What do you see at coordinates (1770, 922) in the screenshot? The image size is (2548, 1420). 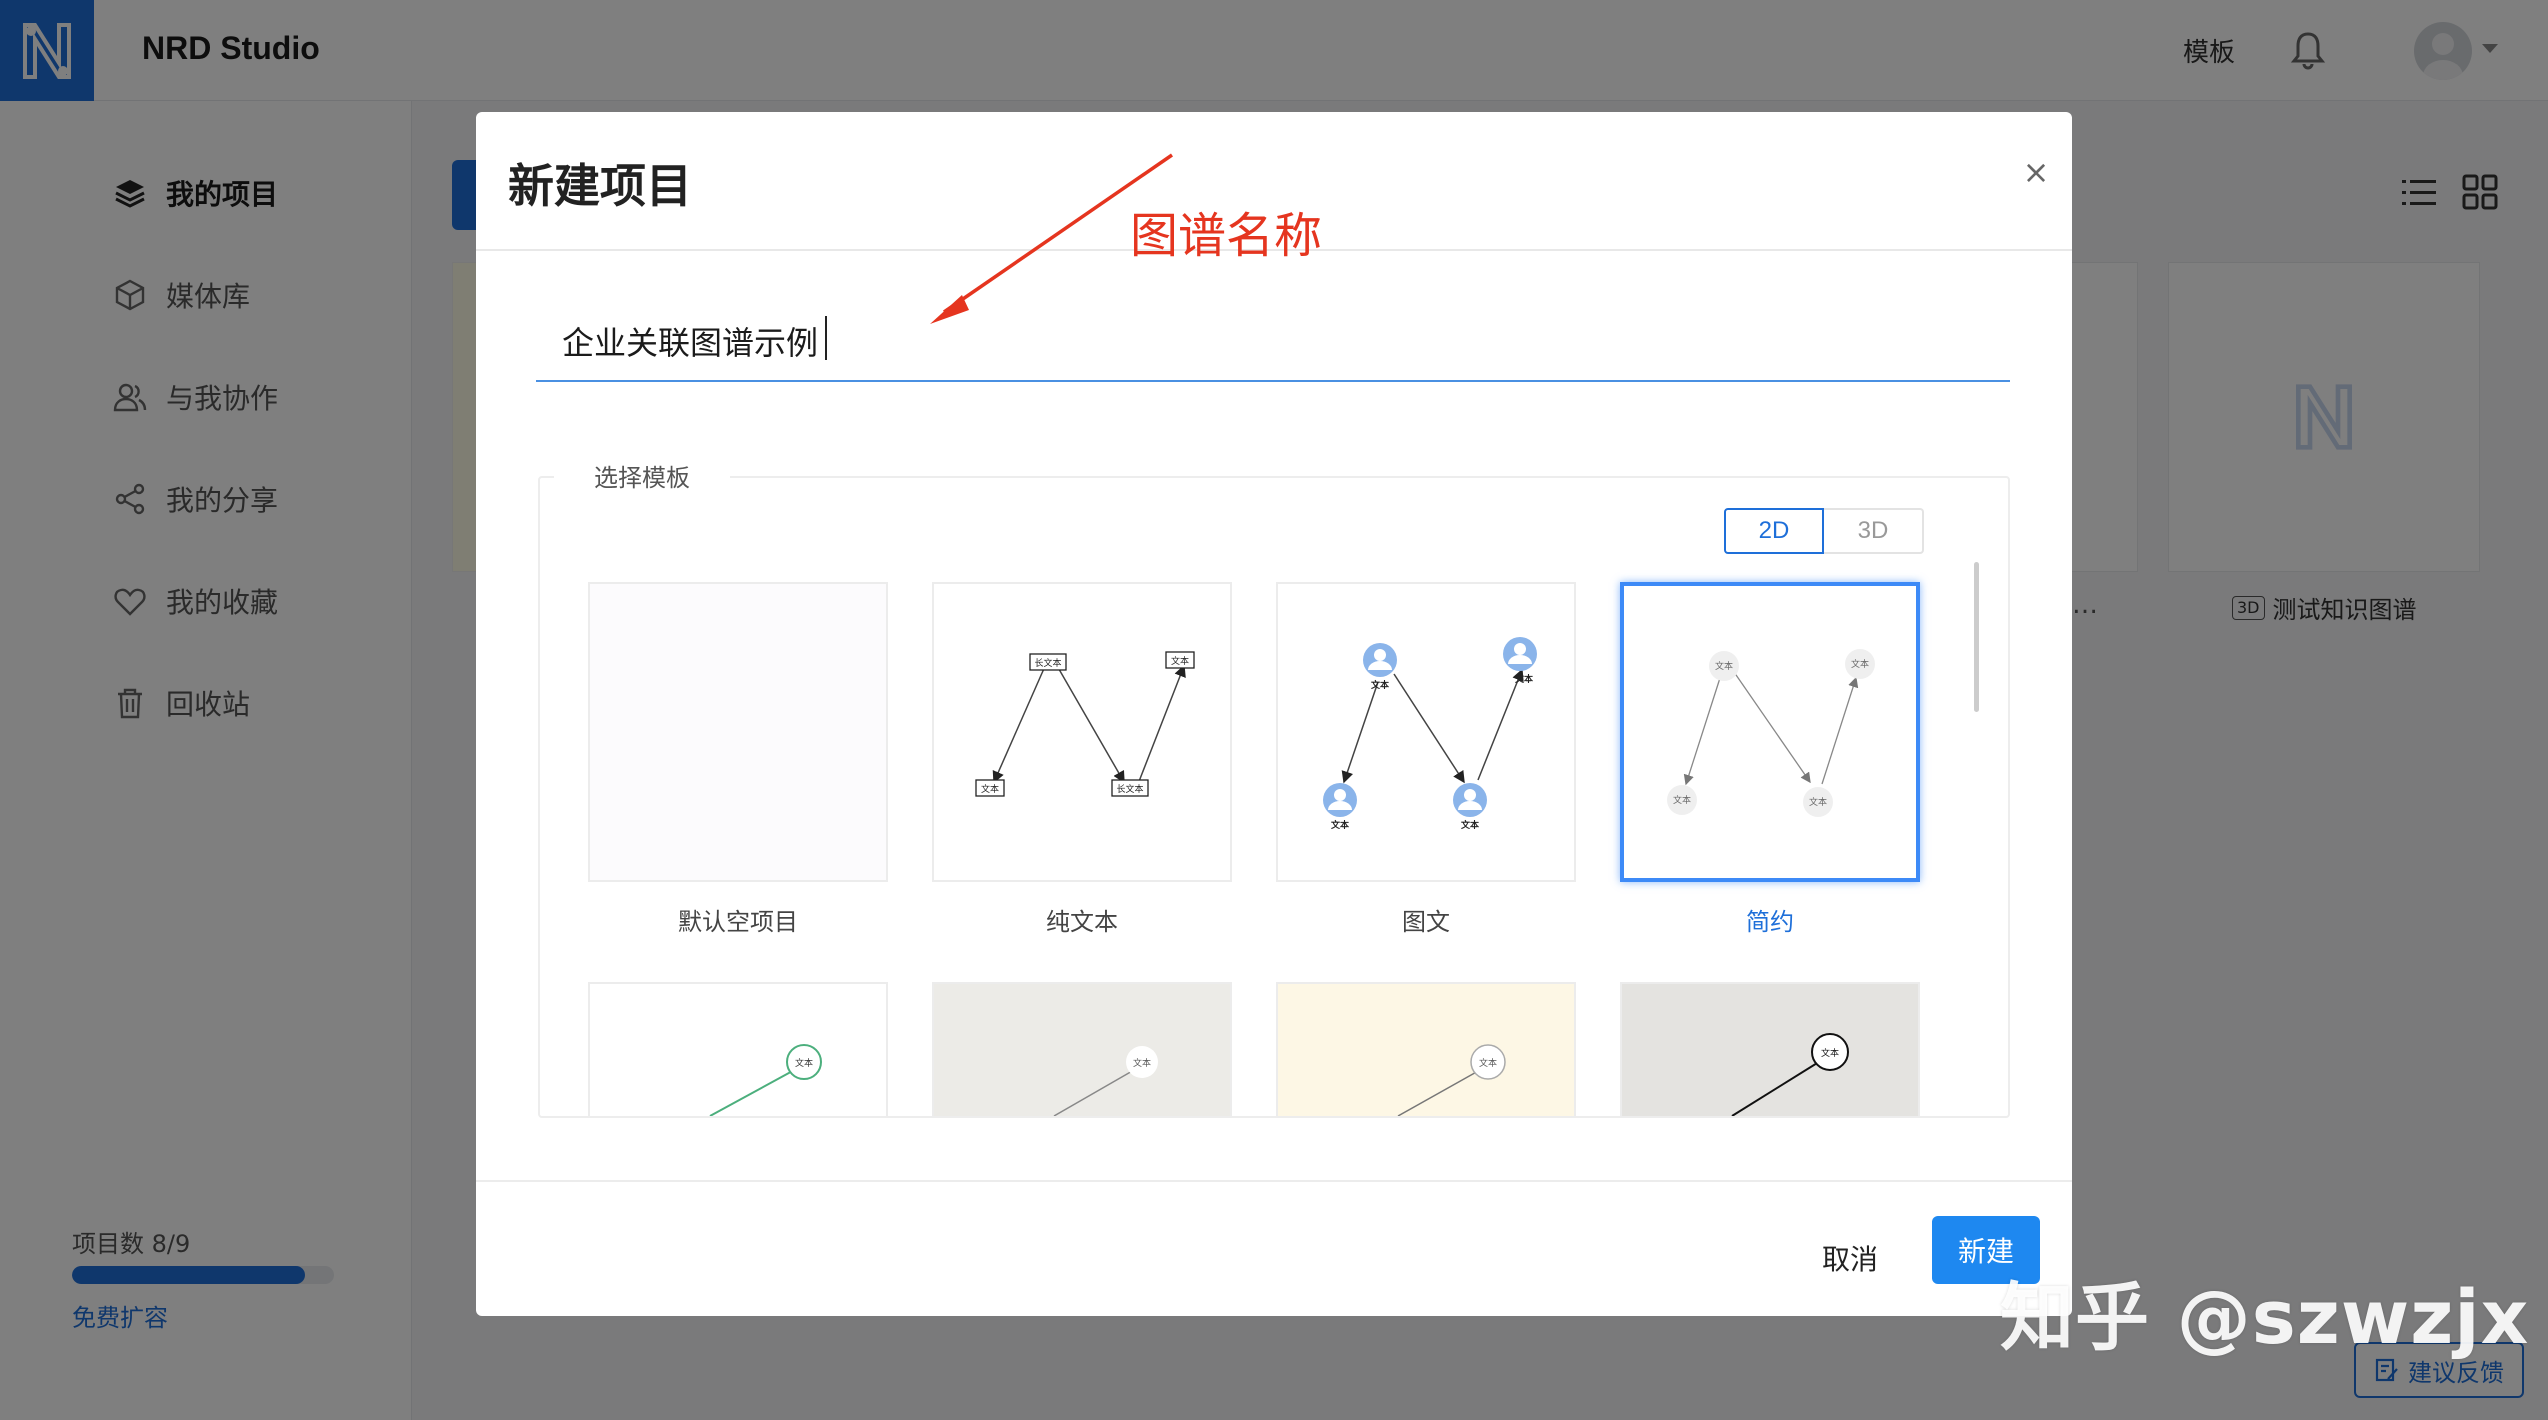 I see `template-label: 简约` at bounding box center [1770, 922].